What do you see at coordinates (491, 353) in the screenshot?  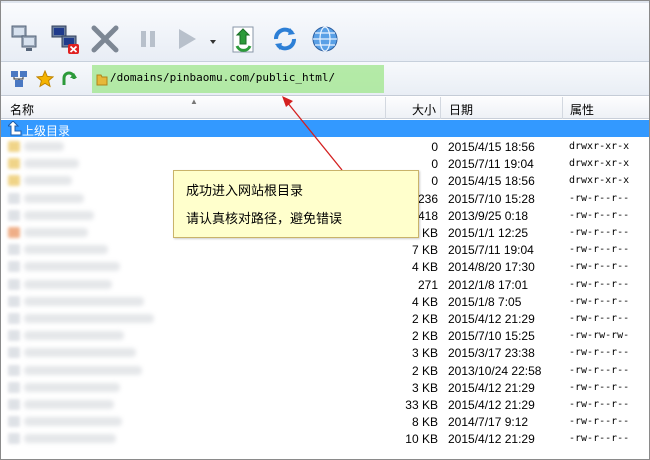 I see `file-date: 2015/3/17 23:38` at bounding box center [491, 353].